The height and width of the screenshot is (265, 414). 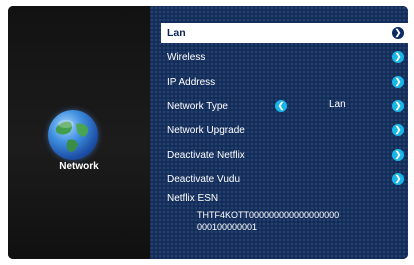 What do you see at coordinates (284, 33) in the screenshot?
I see `menu-item-lan: Lan ❯` at bounding box center [284, 33].